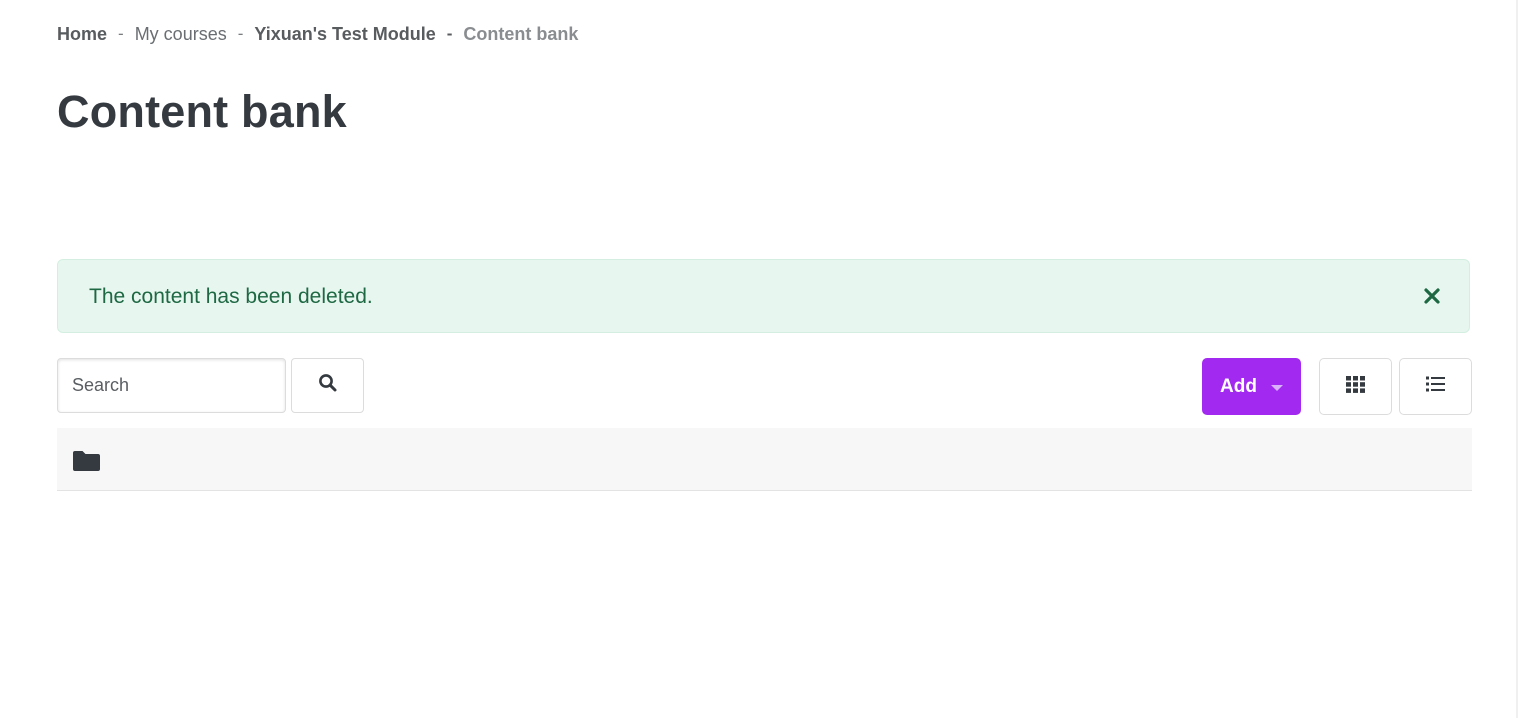 This screenshot has width=1518, height=718. I want to click on search-icon, so click(328, 385).